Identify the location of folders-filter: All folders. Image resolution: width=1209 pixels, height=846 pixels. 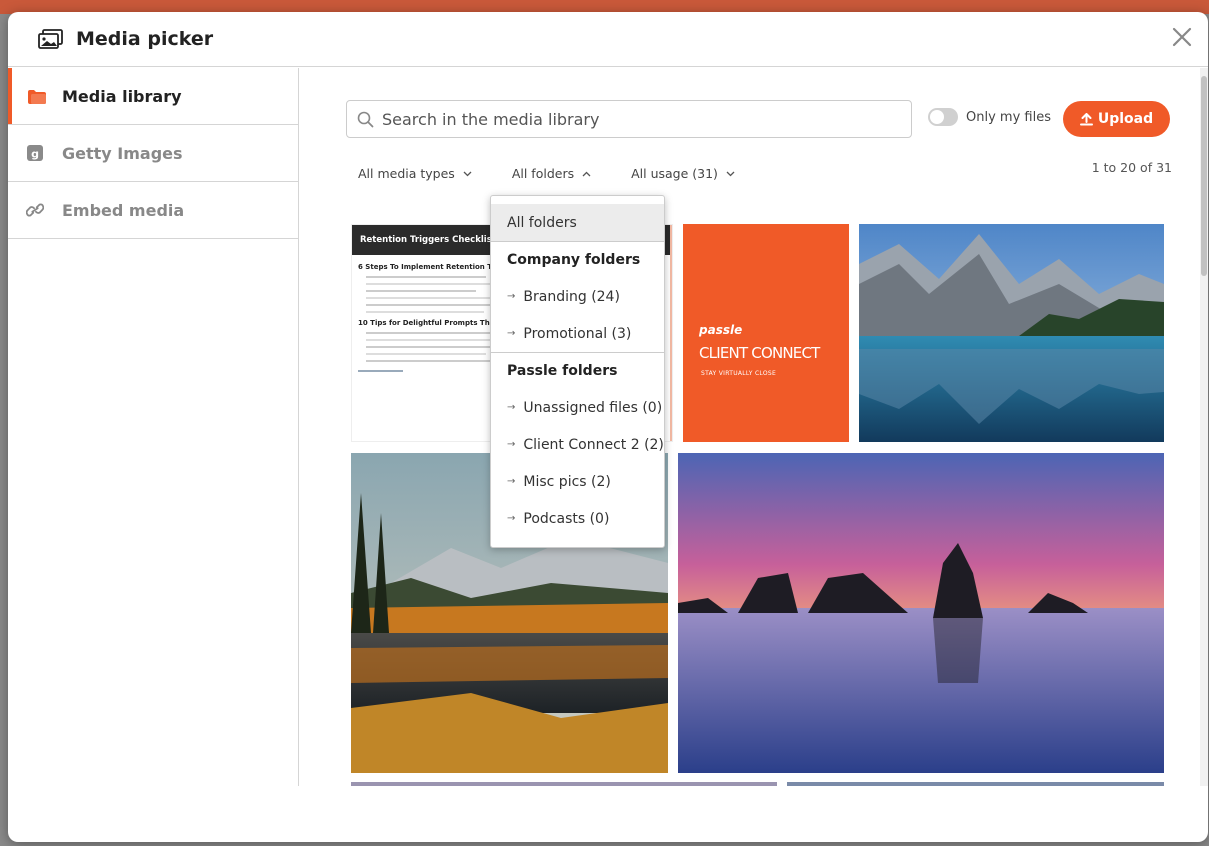
(551, 173).